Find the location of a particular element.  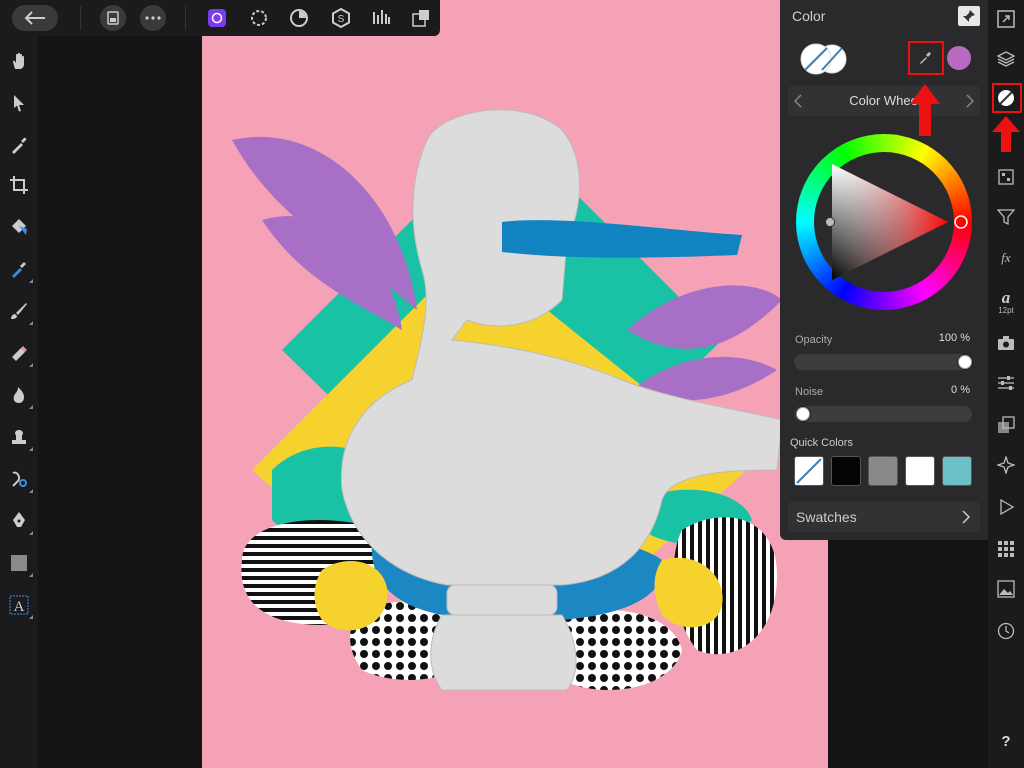

develop-persona-button is located at coordinates (299, 18).